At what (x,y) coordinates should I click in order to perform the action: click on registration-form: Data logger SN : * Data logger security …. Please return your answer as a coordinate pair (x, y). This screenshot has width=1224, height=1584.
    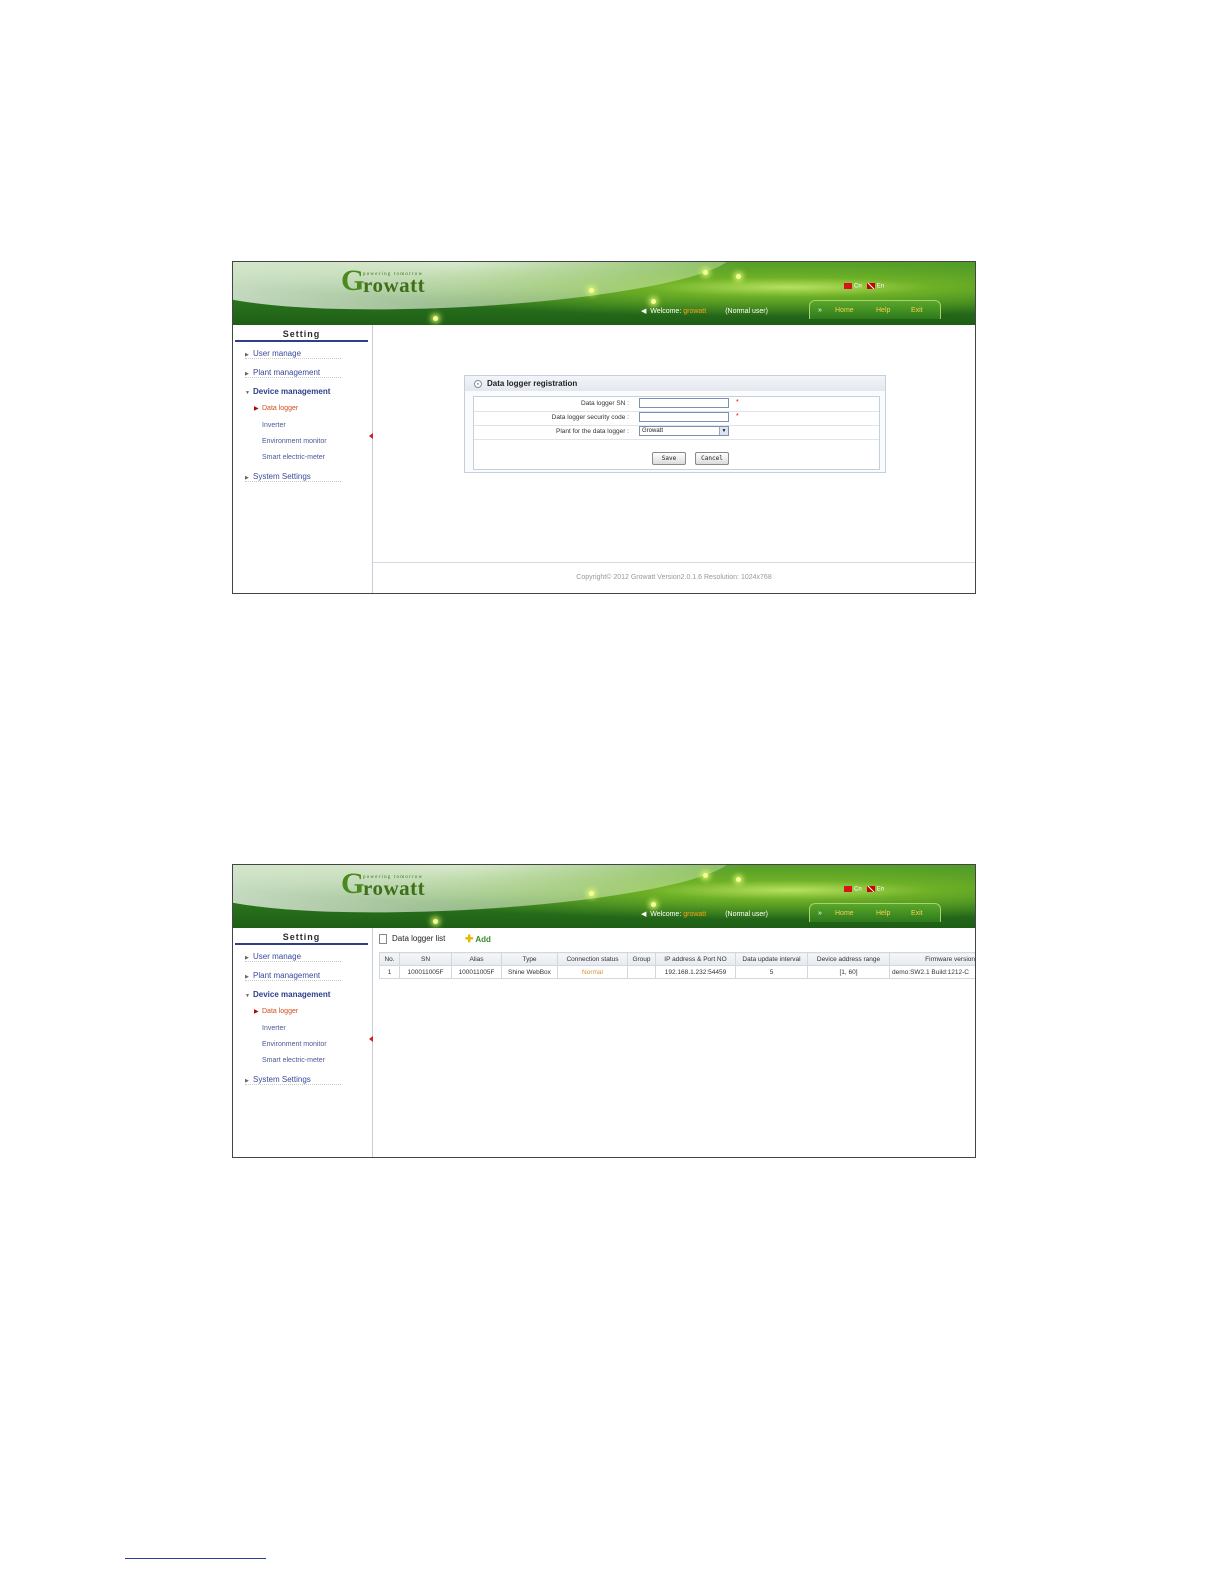
    Looking at the image, I should click on (676, 433).